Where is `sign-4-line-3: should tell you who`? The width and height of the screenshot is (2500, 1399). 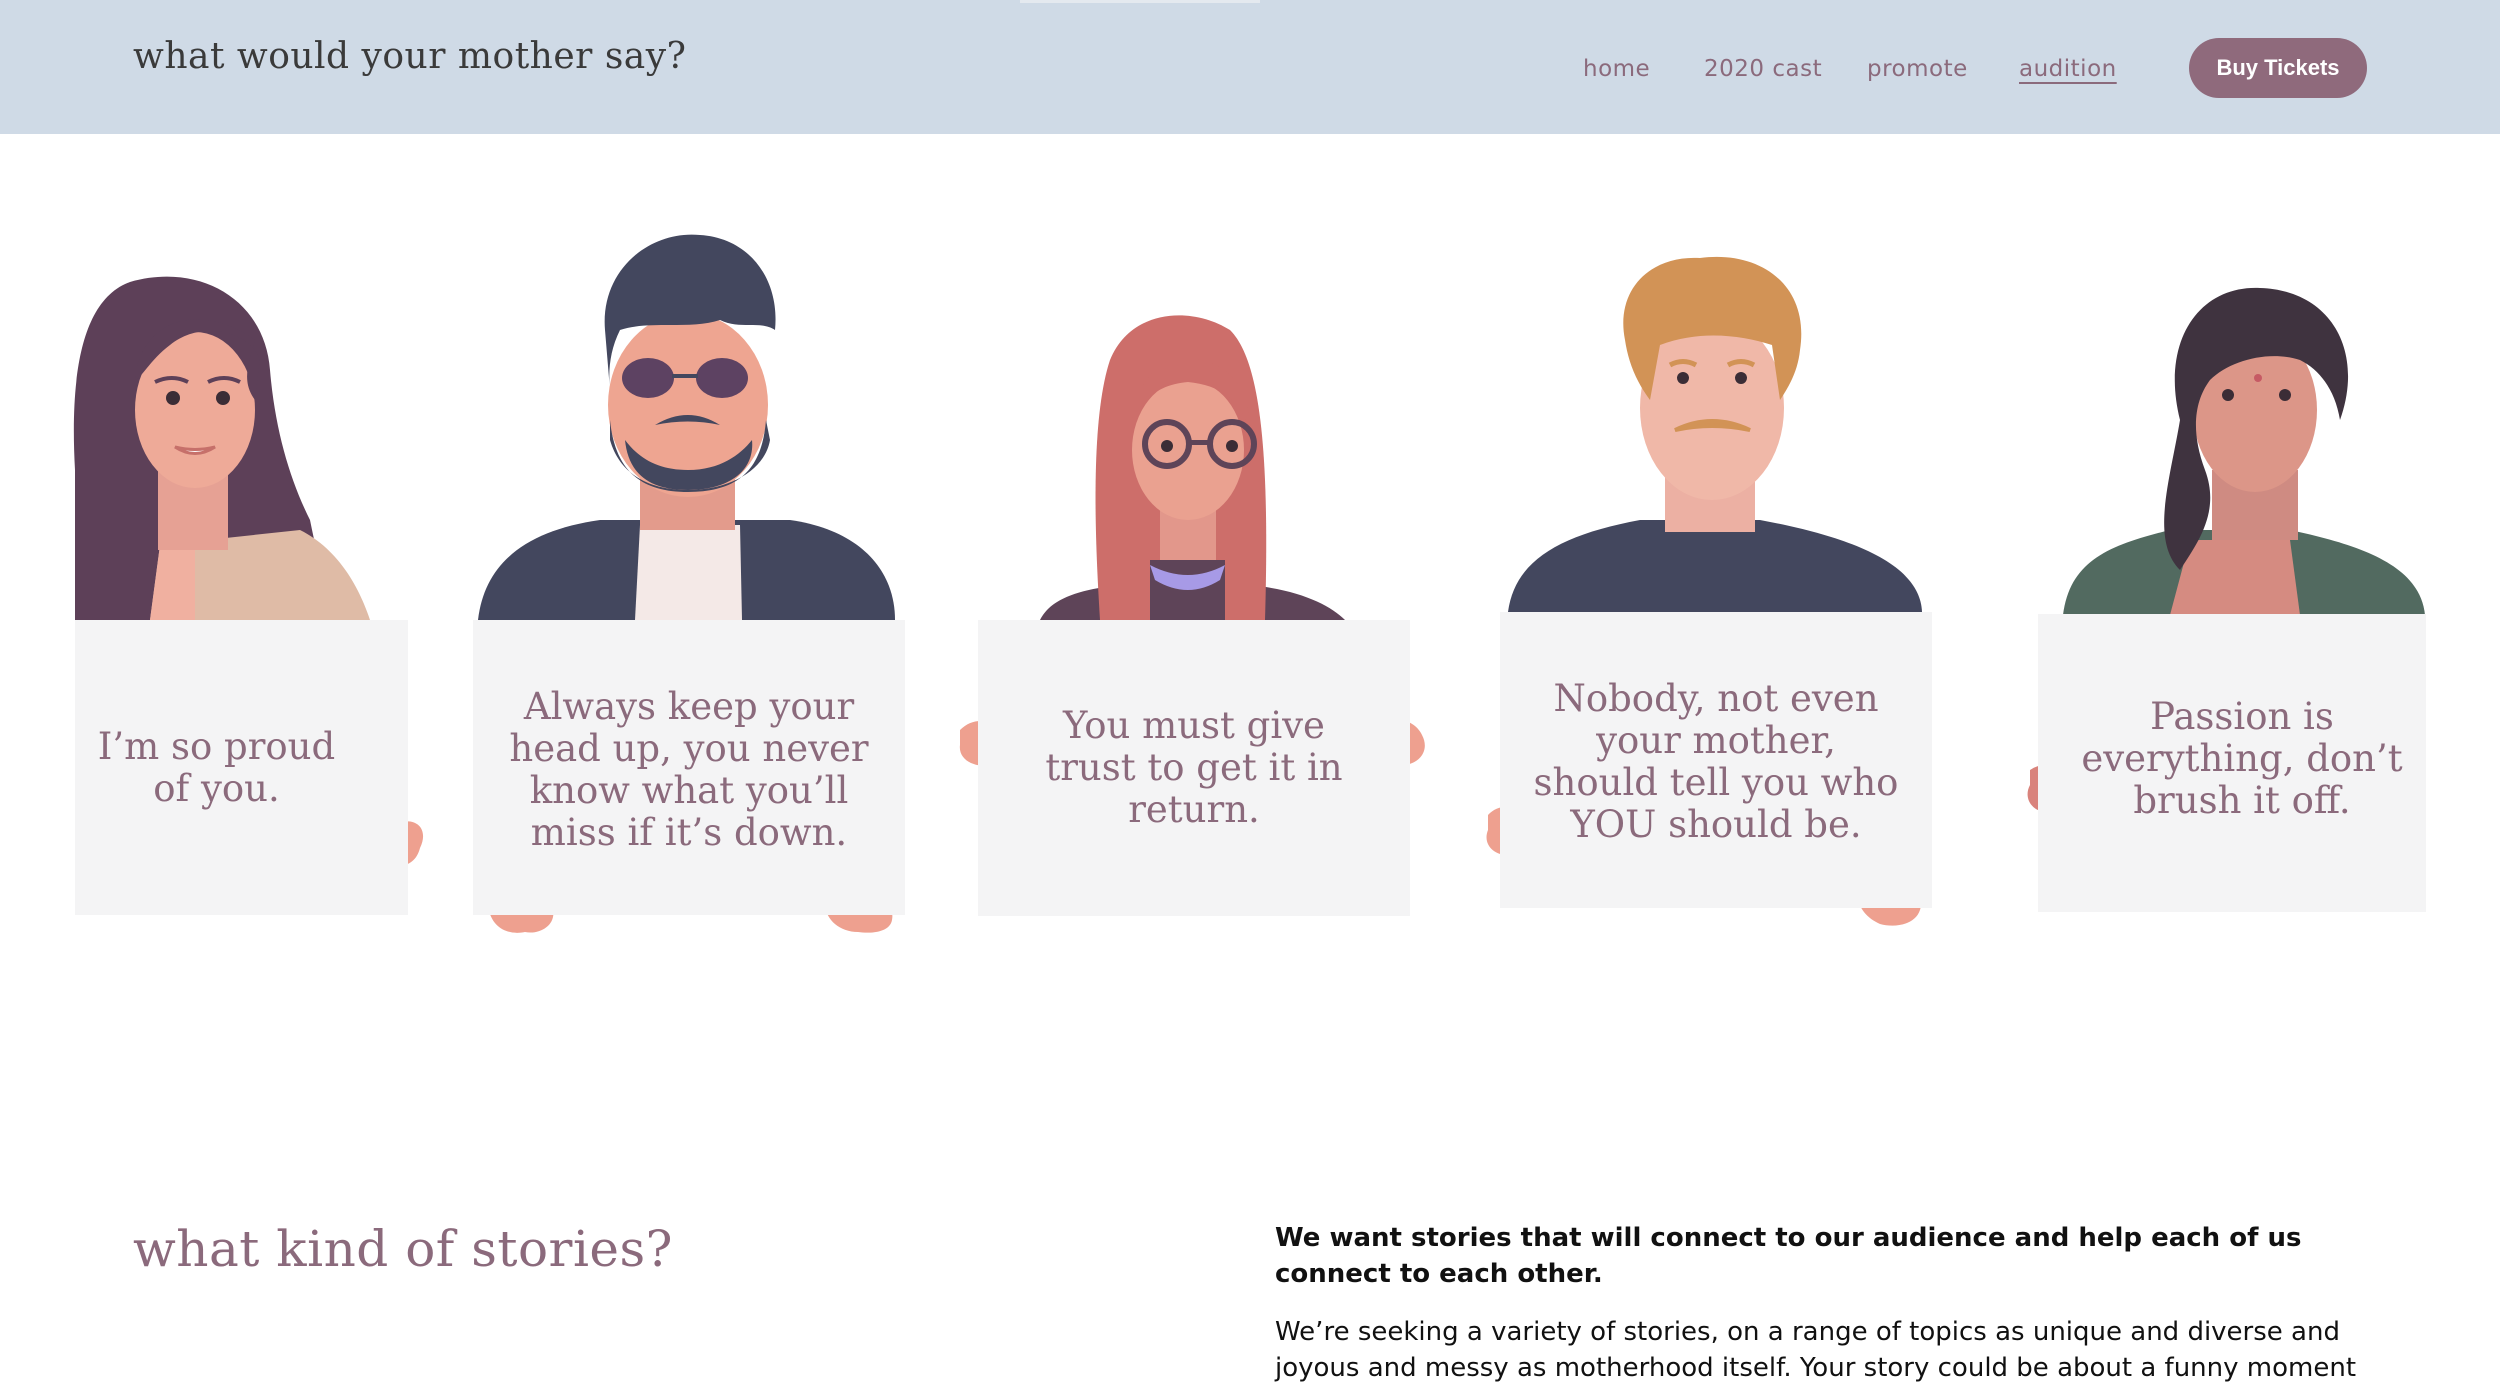 sign-4-line-3: should tell you who is located at coordinates (1716, 782).